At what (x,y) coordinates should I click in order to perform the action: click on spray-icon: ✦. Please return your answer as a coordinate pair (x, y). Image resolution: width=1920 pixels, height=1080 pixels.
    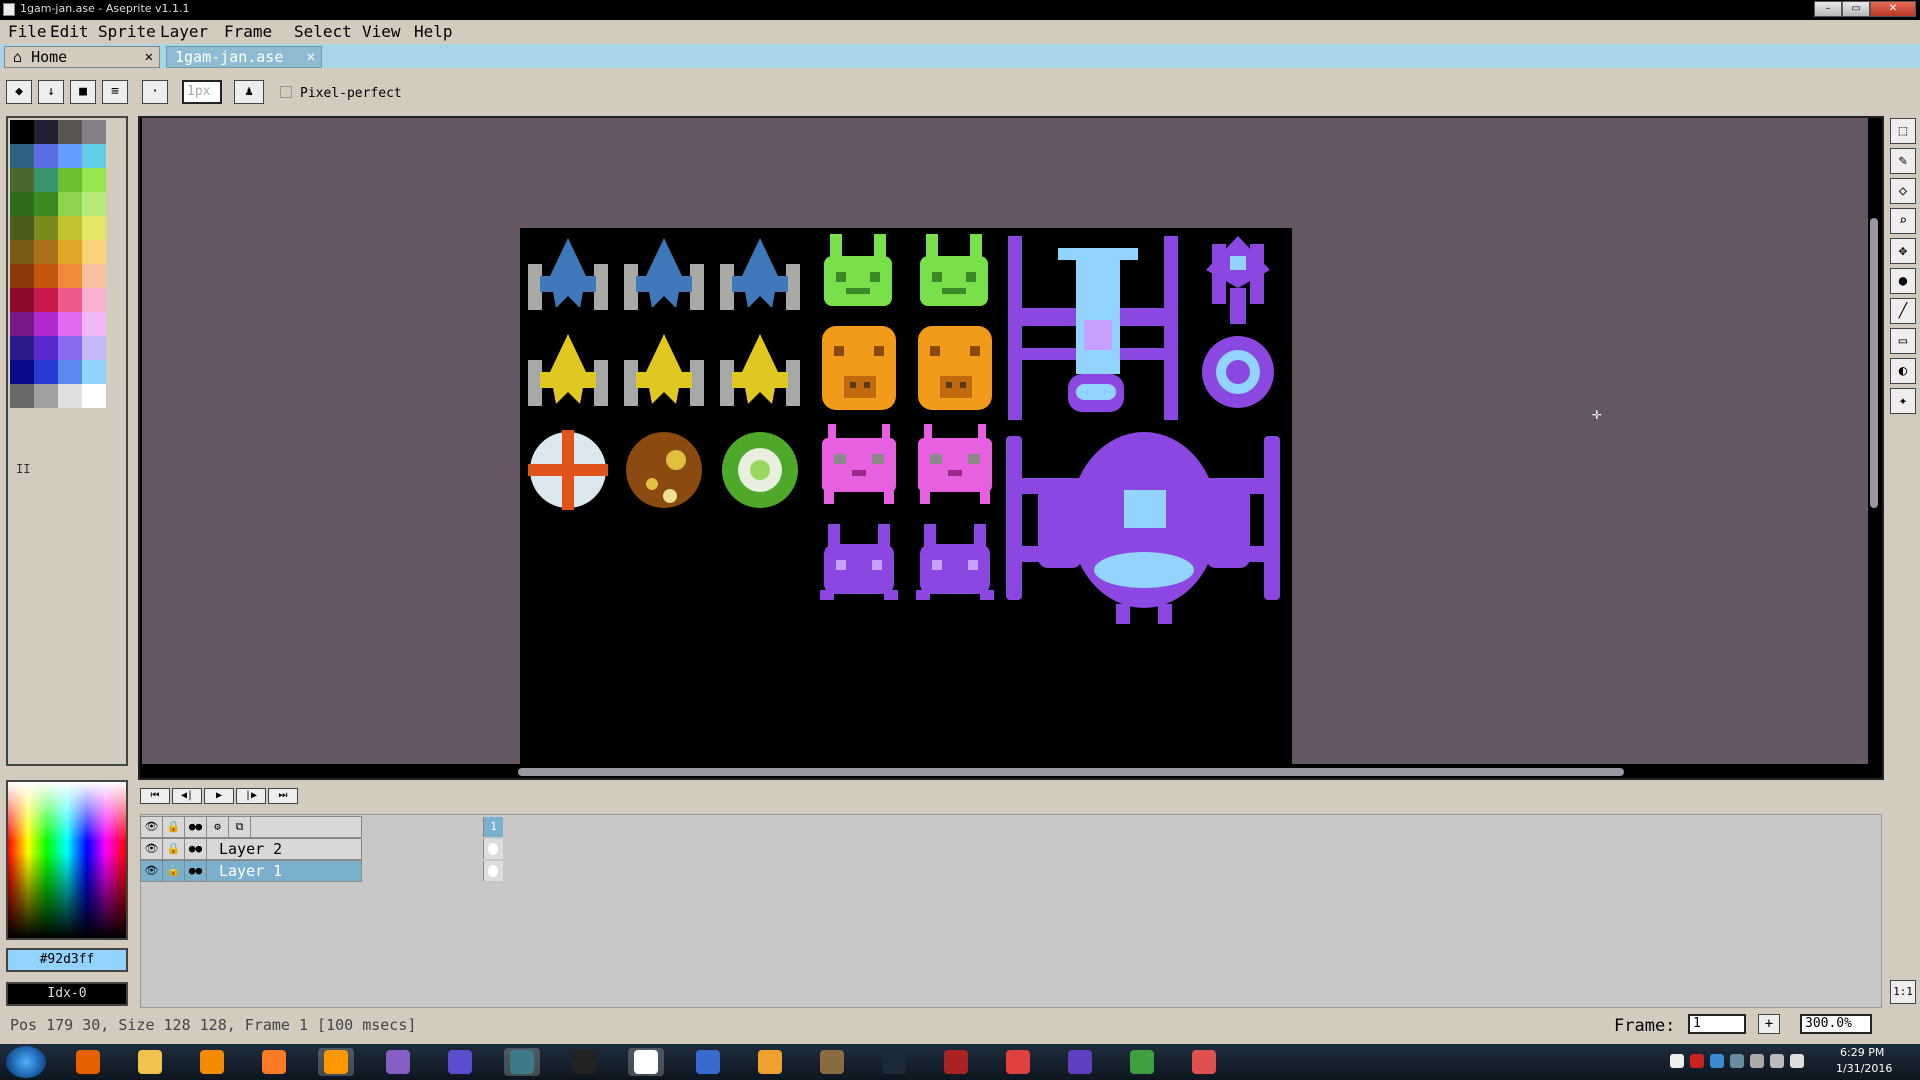
    Looking at the image, I should click on (1903, 401).